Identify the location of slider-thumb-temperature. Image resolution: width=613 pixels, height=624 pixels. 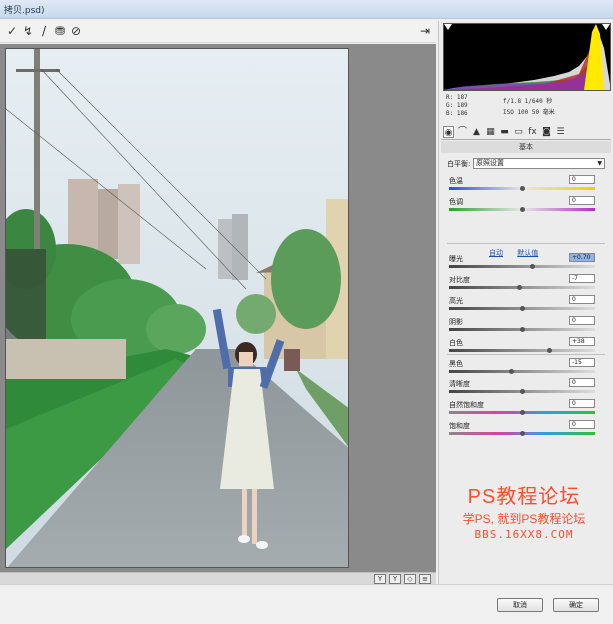
(522, 188).